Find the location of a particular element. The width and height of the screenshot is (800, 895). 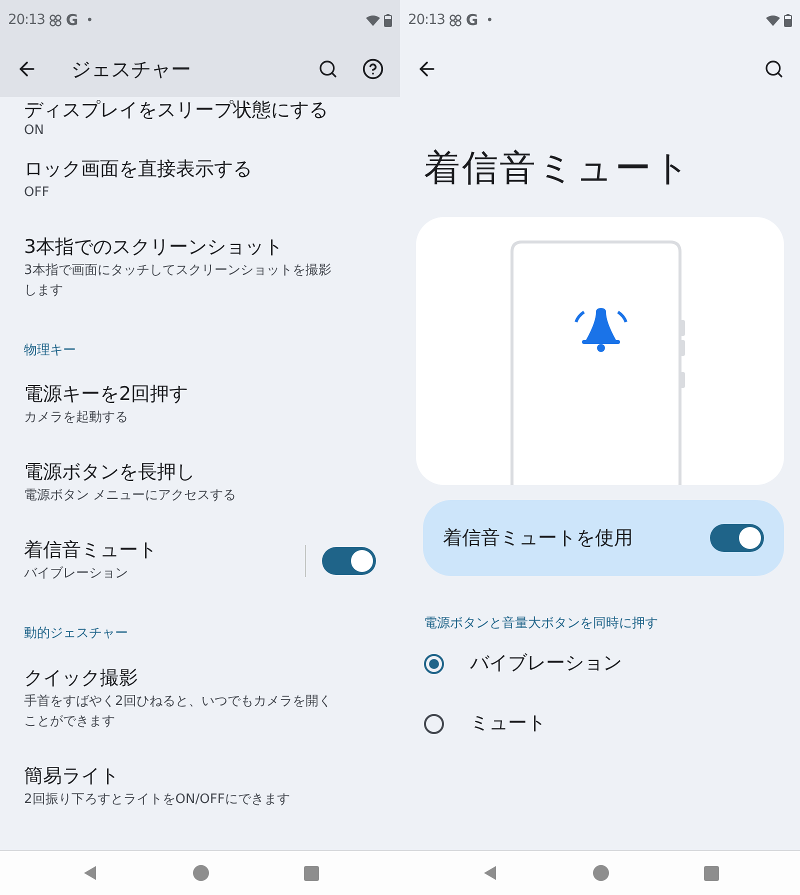

section-header: 電源ボタンと音量大ボタンを同時に押す is located at coordinates (541, 624).